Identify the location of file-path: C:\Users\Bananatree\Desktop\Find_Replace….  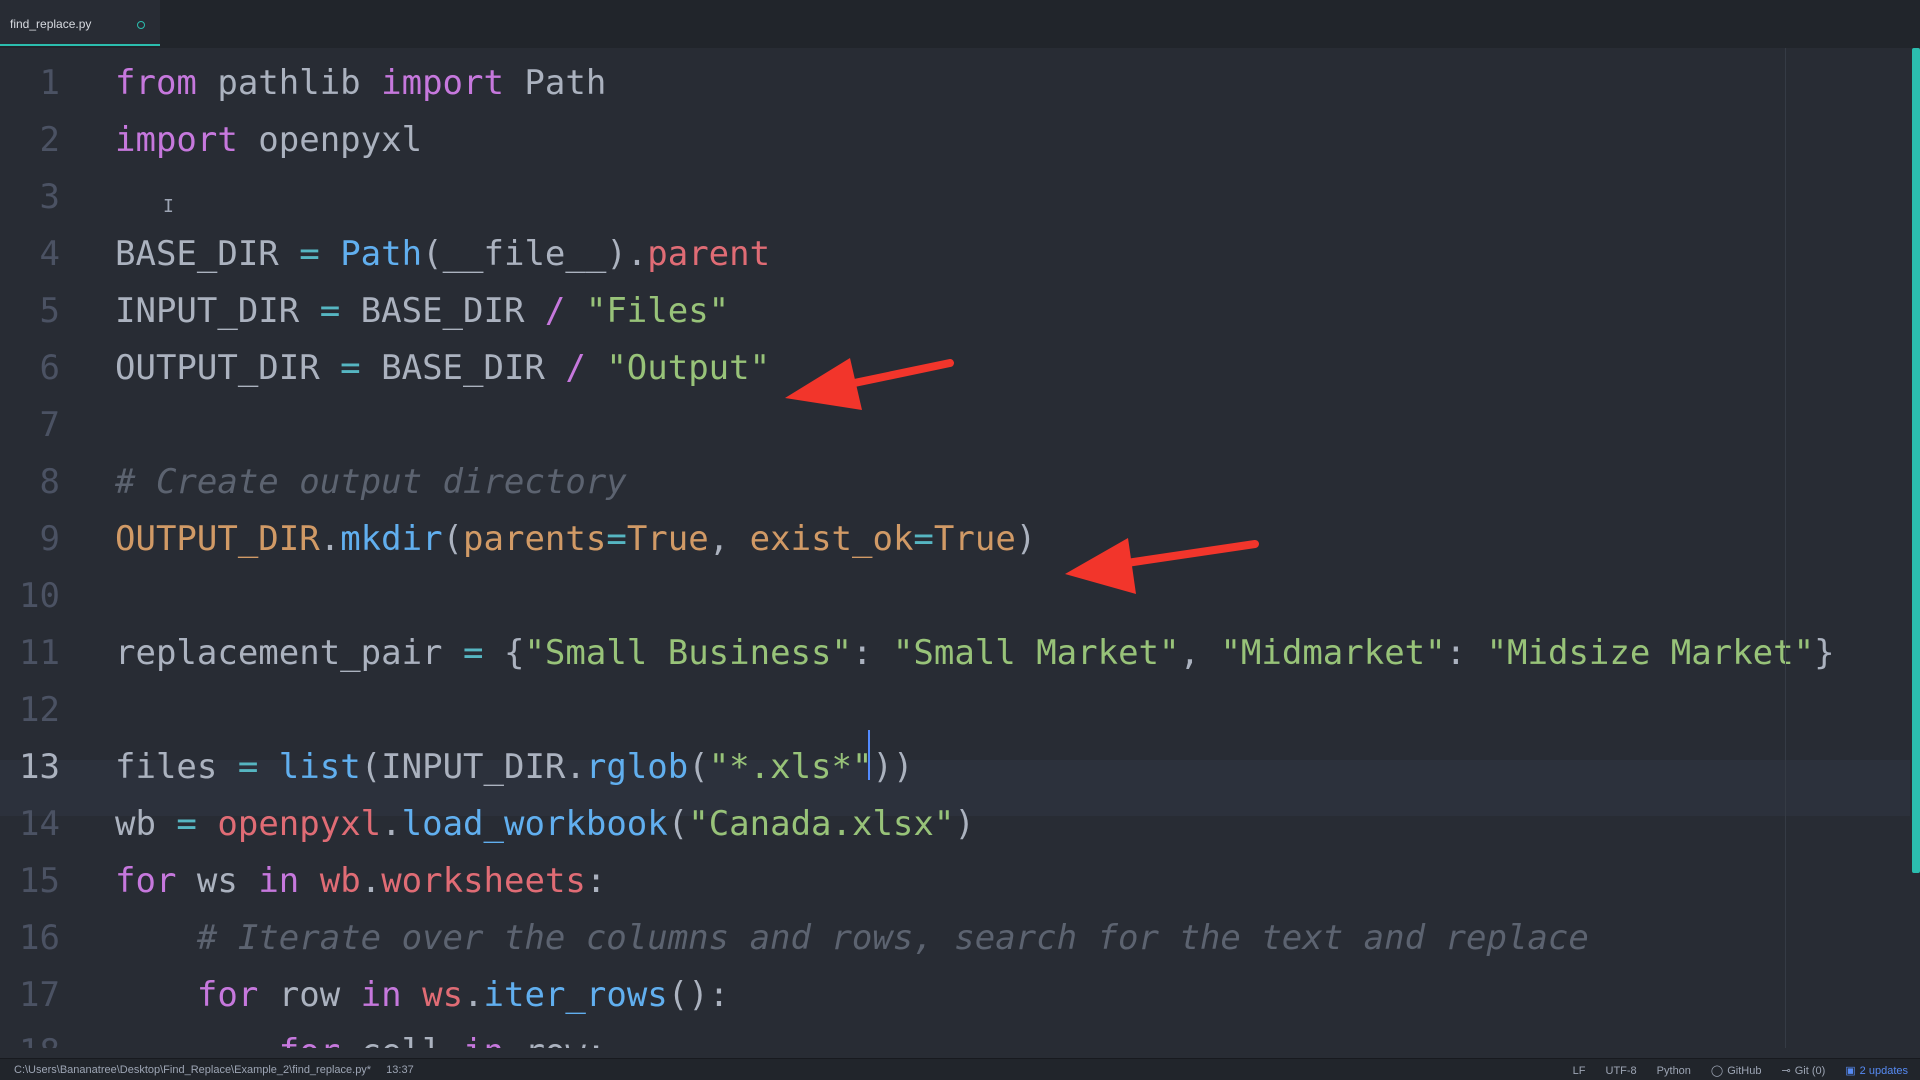
(192, 1070).